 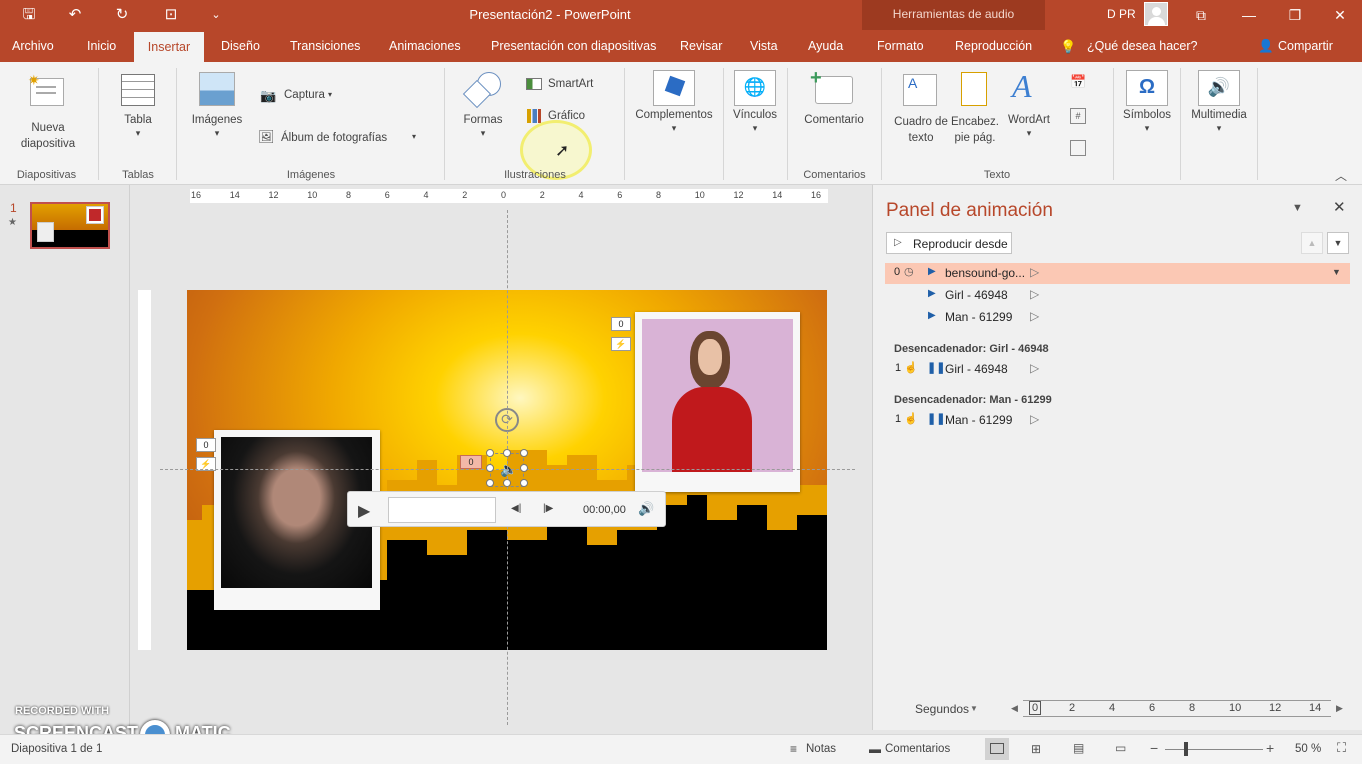 I want to click on links-dropdown-icon: ▾, so click(x=755, y=128).